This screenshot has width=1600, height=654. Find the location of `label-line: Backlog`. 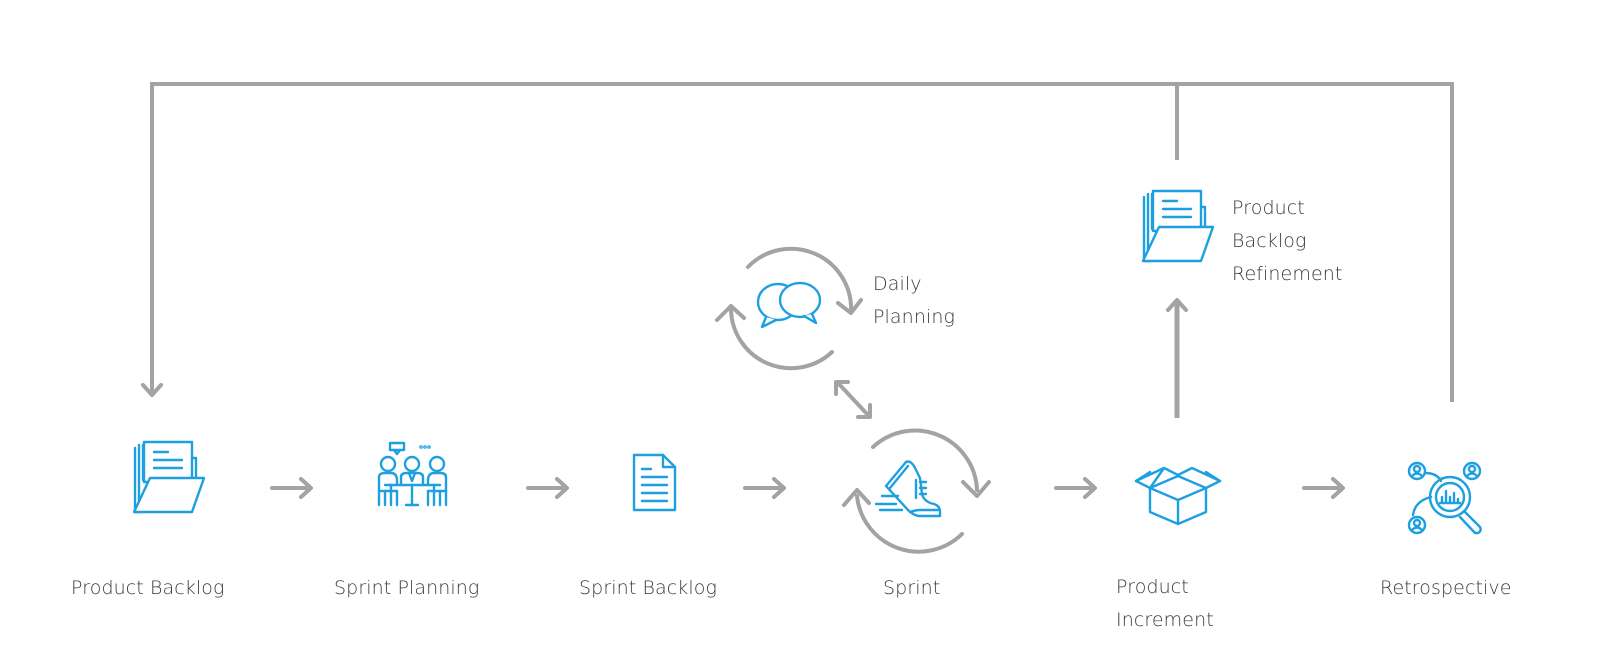

label-line: Backlog is located at coordinates (1269, 241).